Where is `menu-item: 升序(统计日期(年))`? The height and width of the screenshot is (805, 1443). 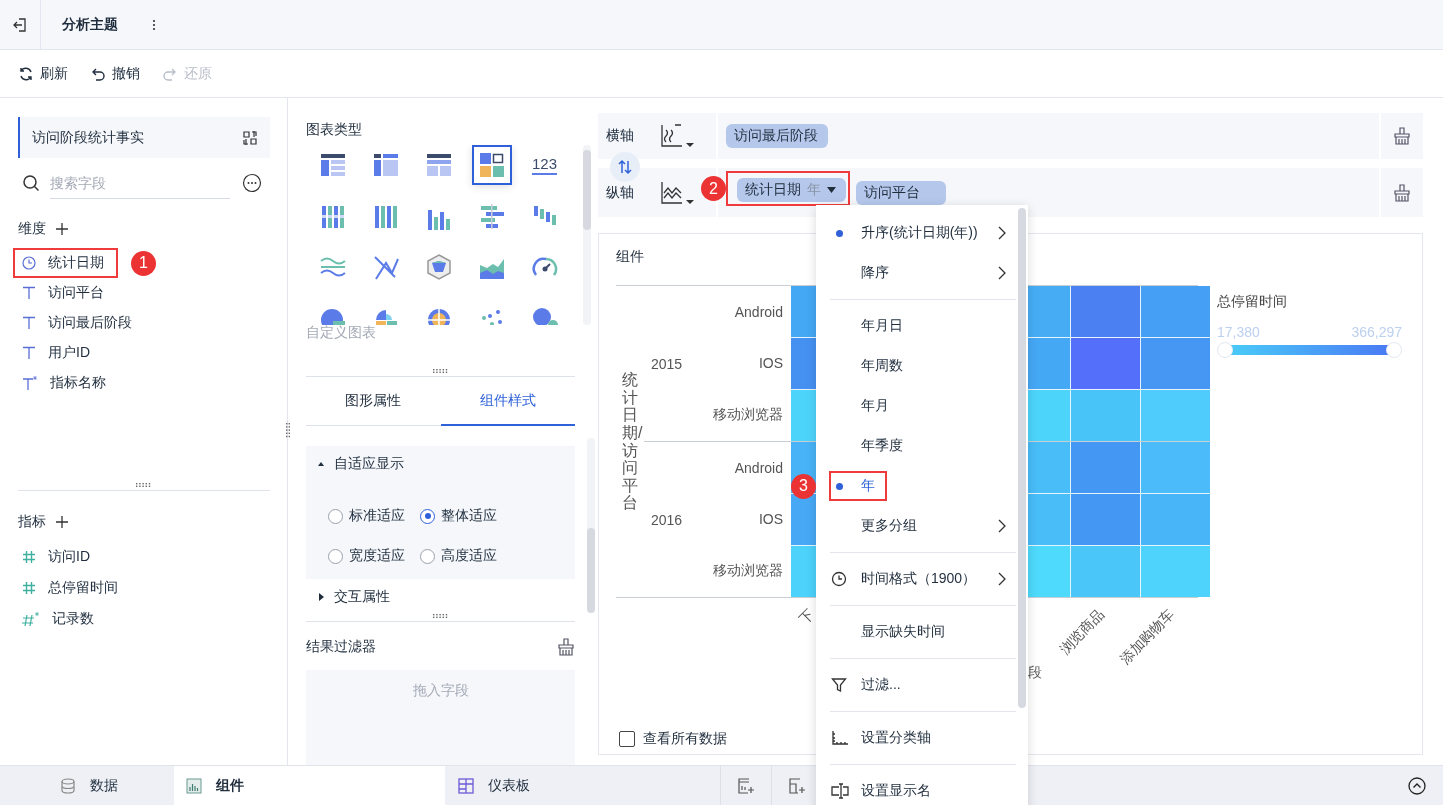 menu-item: 升序(统计日期(年)) is located at coordinates (922, 233).